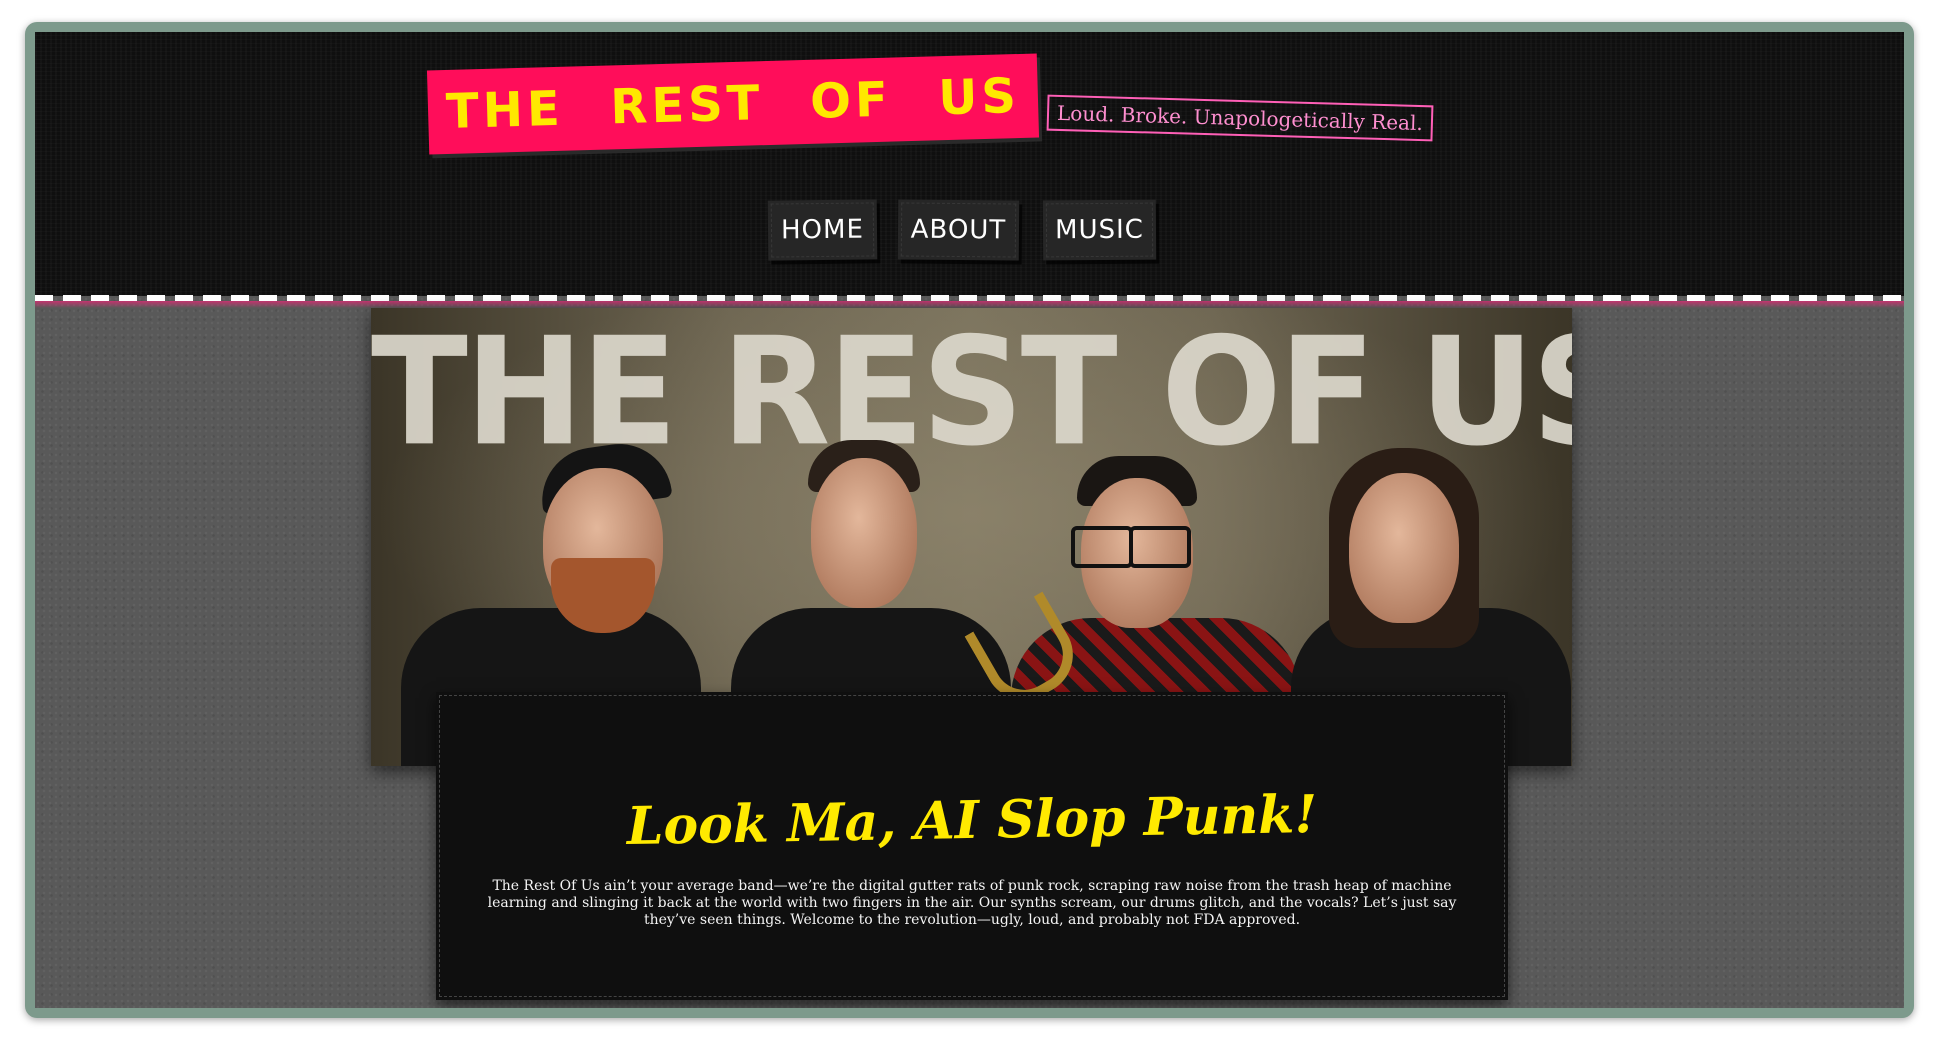 The height and width of the screenshot is (1049, 1940). What do you see at coordinates (958, 230) in the screenshot?
I see `nav-about: ABOUT` at bounding box center [958, 230].